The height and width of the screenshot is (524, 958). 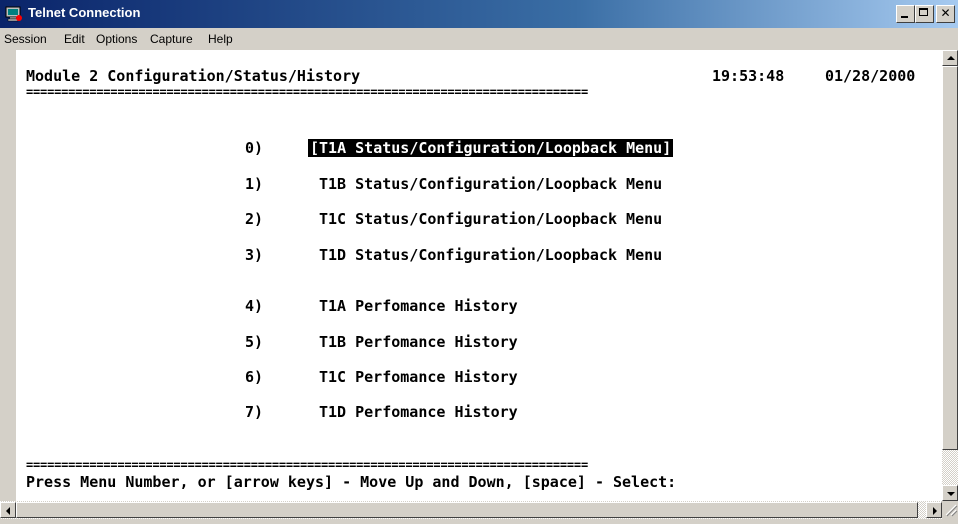 What do you see at coordinates (418, 306) in the screenshot?
I see `menu-option-4: T1A Perfomance History` at bounding box center [418, 306].